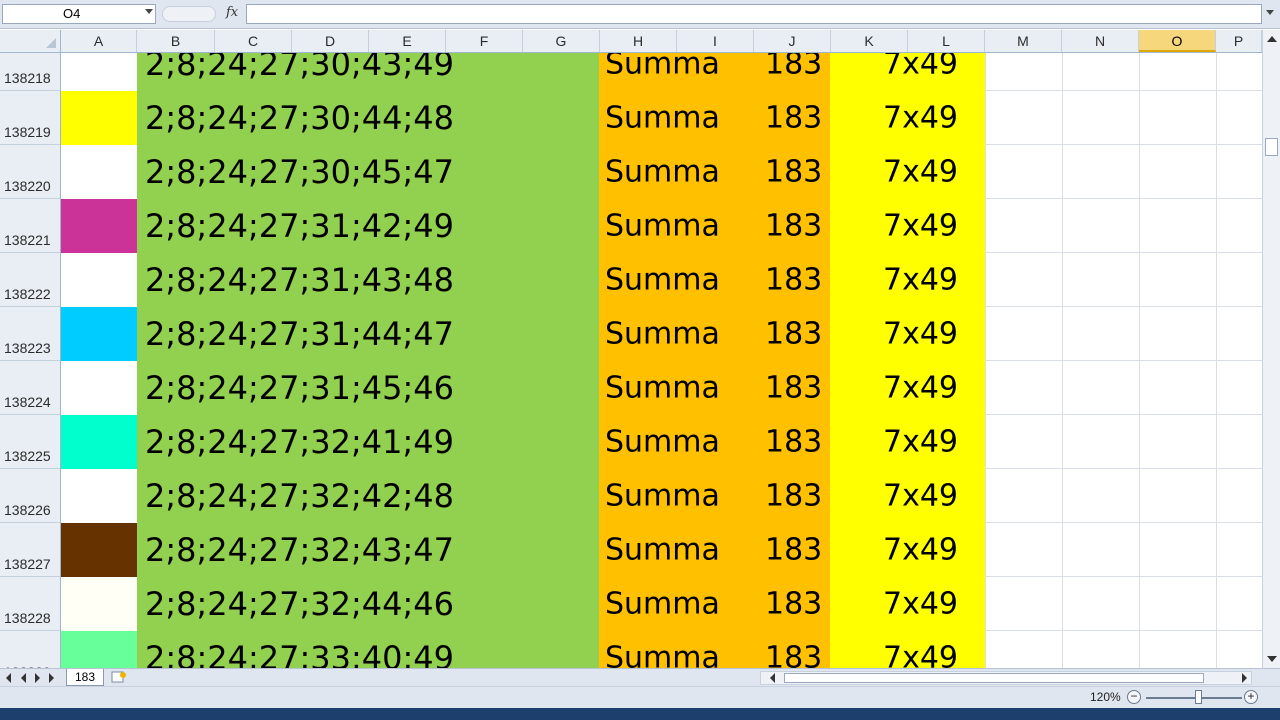 This screenshot has width=1280, height=720. I want to click on combination-cell: 2;8;24;27;32;44;46, so click(299, 604).